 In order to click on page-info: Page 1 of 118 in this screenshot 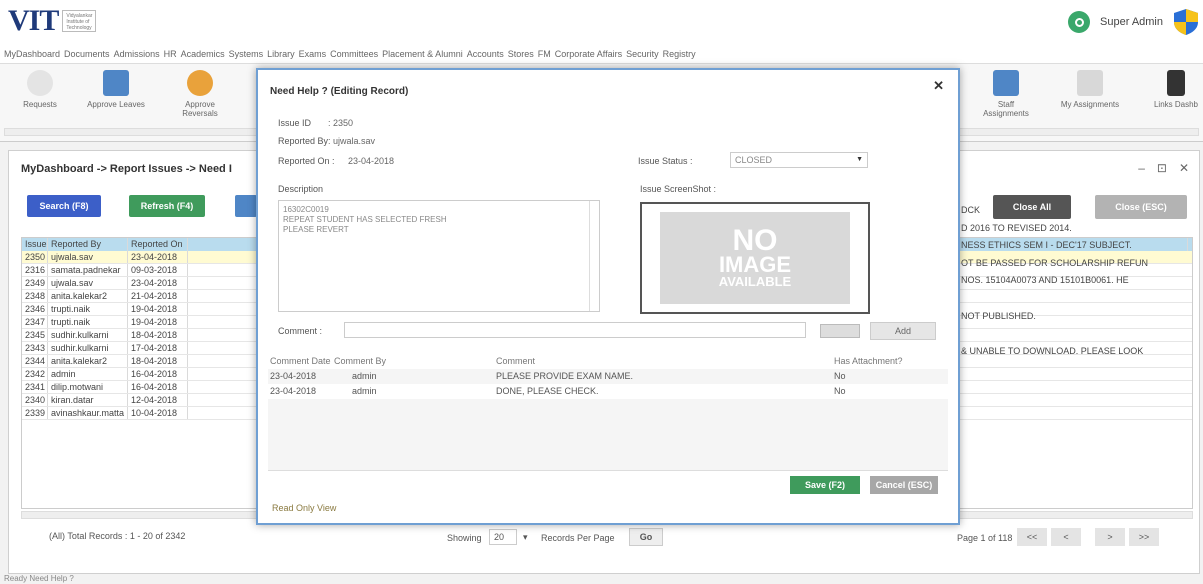, I will do `click(985, 538)`.